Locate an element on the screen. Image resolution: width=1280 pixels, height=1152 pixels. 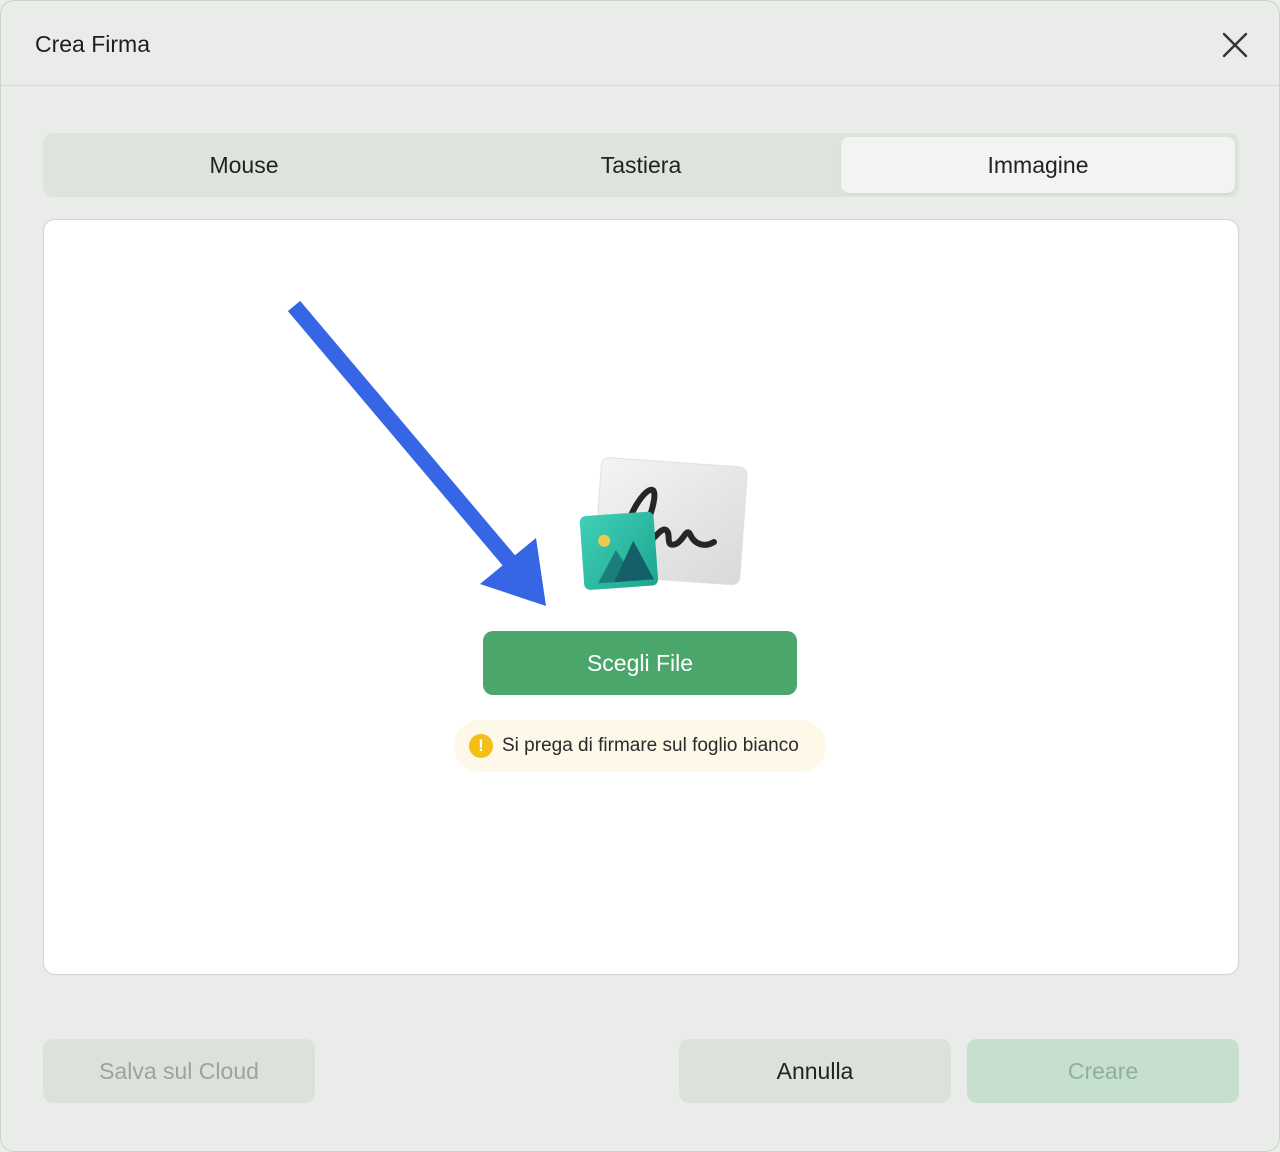
dialog-titlebar: Crea Firma is located at coordinates (640, 43).